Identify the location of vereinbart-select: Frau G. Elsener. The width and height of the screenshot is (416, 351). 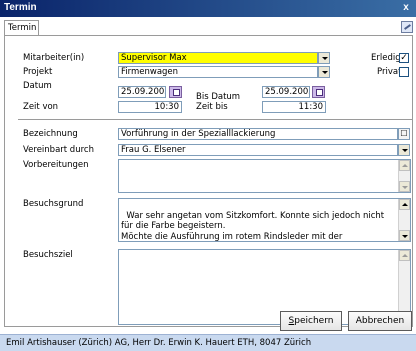
(258, 150).